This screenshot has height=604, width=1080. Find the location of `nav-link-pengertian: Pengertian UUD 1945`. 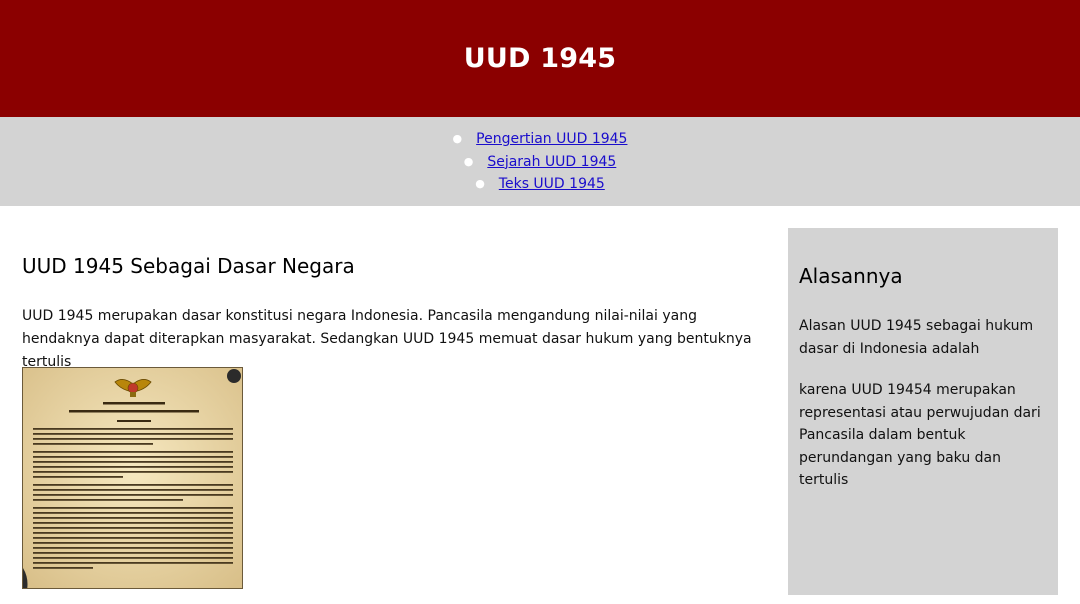

nav-link-pengertian: Pengertian UUD 1945 is located at coordinates (551, 139).